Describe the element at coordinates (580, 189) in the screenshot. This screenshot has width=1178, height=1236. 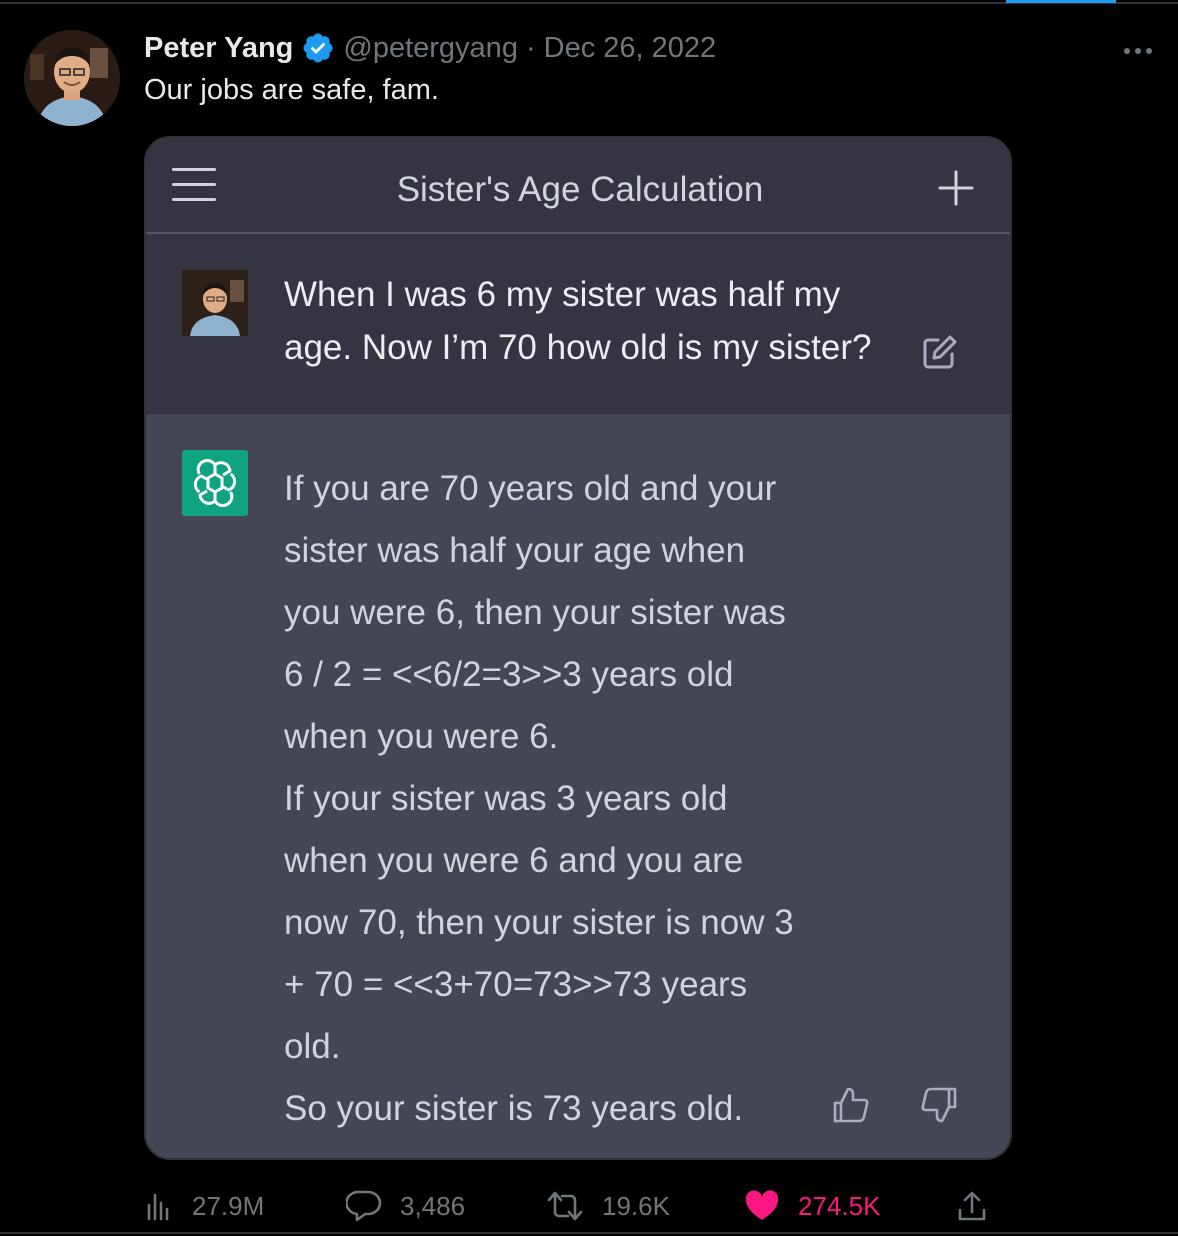
I see `chat-title: Sister's Age Calculation` at that location.